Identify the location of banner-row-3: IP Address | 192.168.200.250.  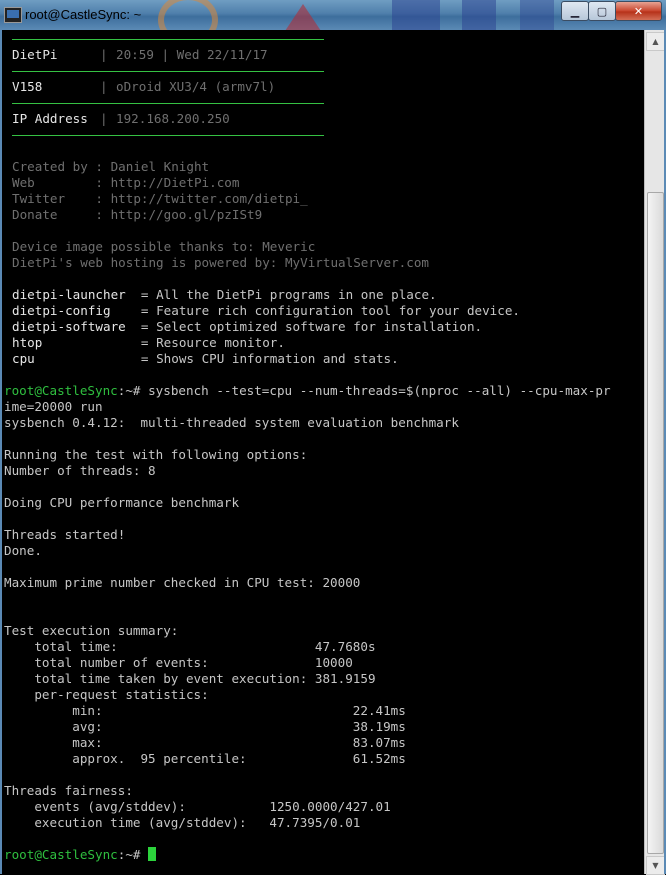
(121, 119).